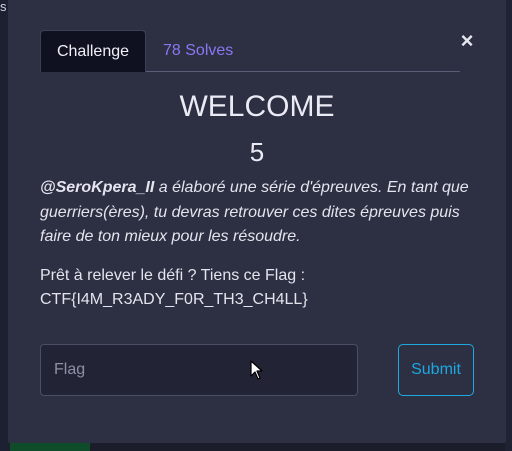  What do you see at coordinates (199, 370) in the screenshot?
I see `flag-input` at bounding box center [199, 370].